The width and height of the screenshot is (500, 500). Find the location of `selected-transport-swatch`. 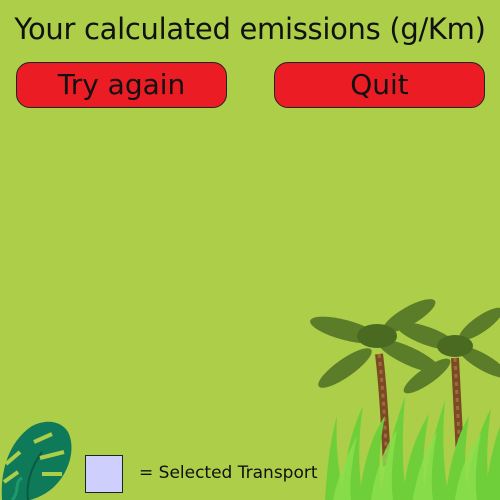

selected-transport-swatch is located at coordinates (104, 474).